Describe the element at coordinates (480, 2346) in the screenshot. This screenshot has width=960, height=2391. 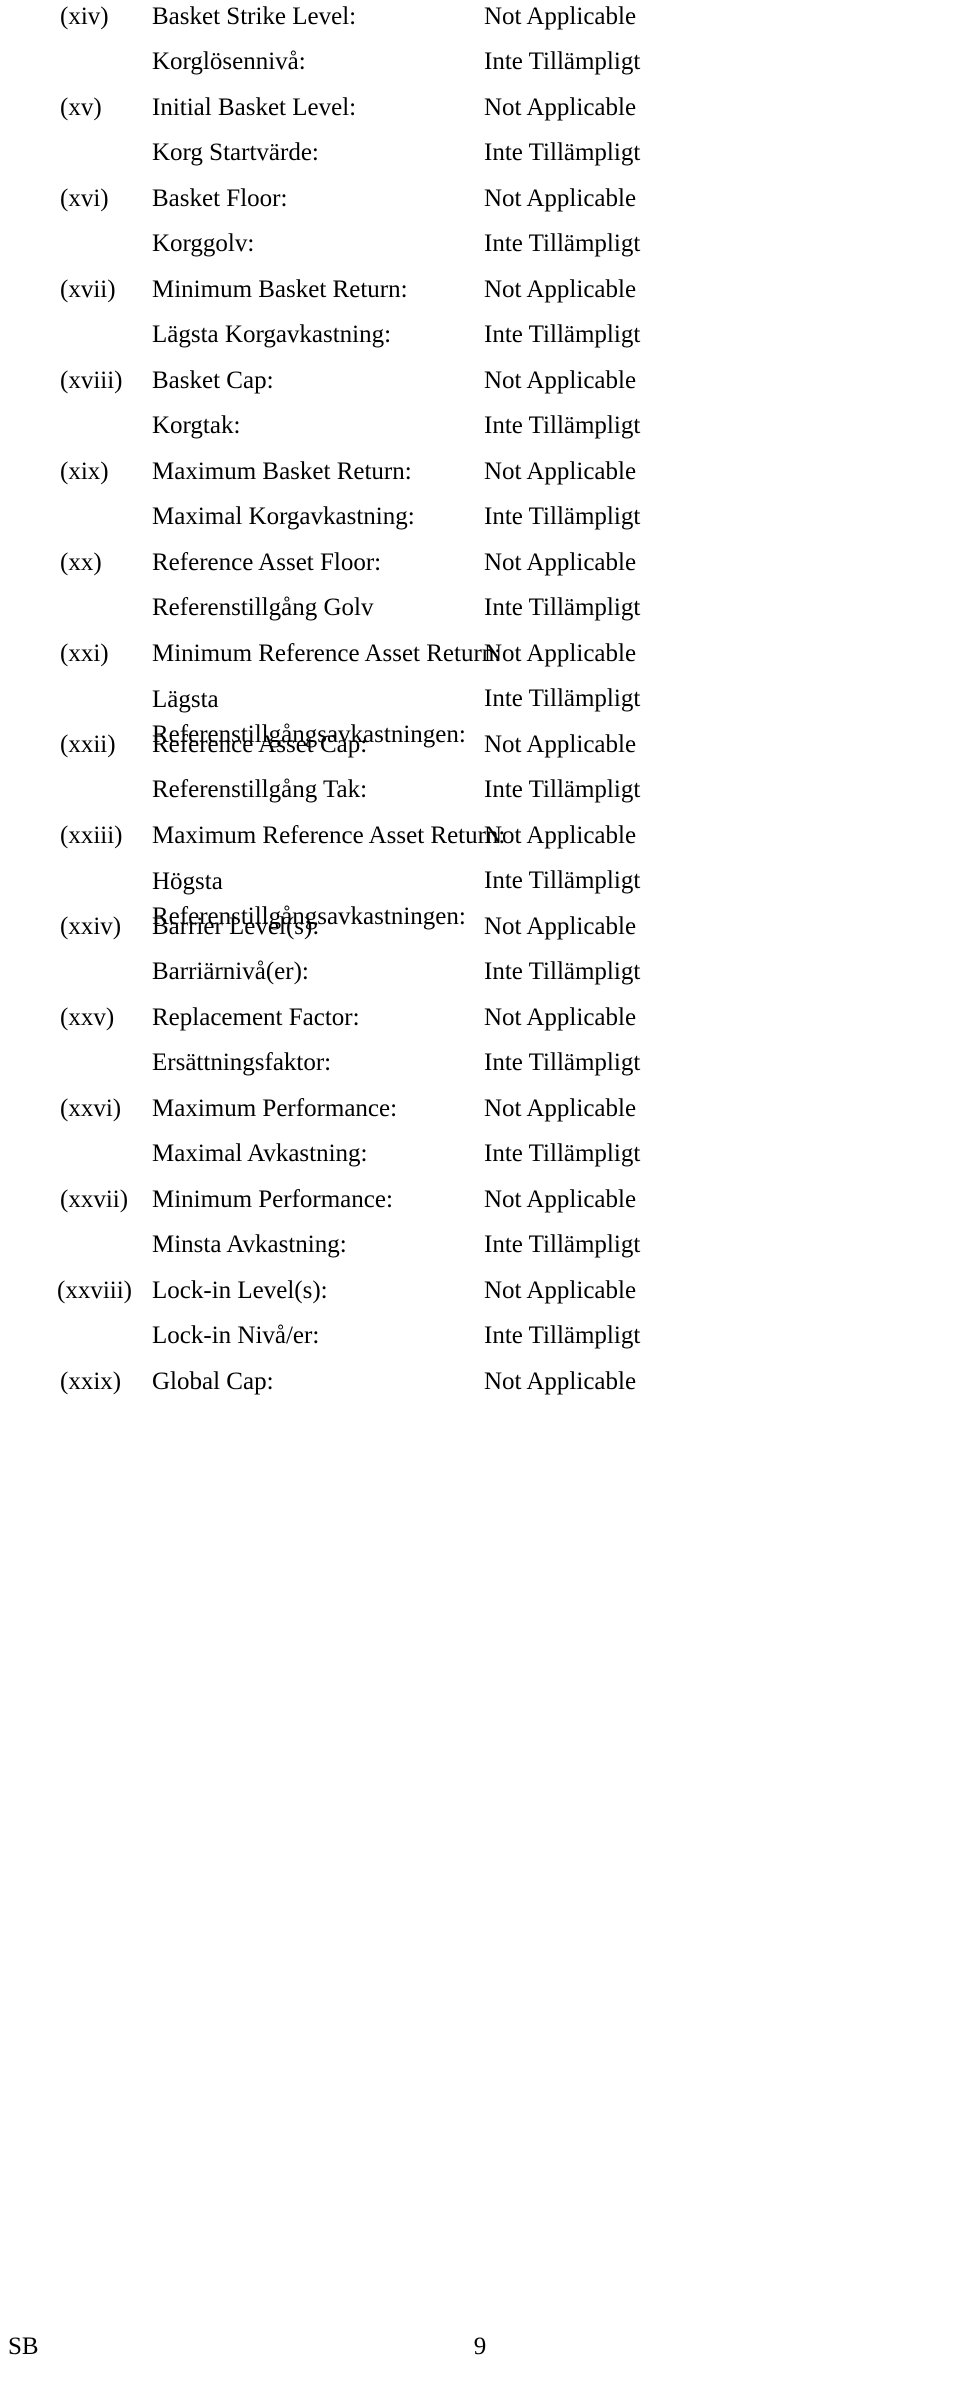
I see `footer-page-number: 9` at that location.